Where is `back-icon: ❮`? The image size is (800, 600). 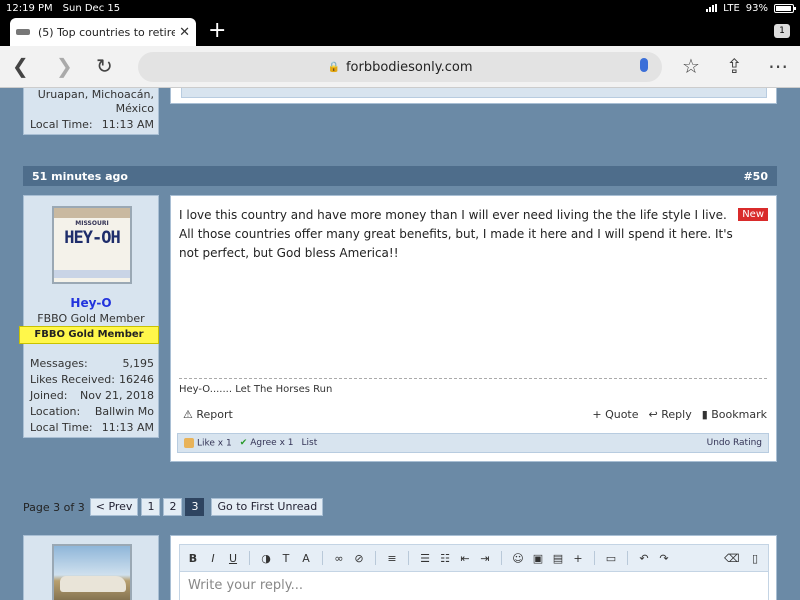
back-icon: ❮ is located at coordinates (20, 66).